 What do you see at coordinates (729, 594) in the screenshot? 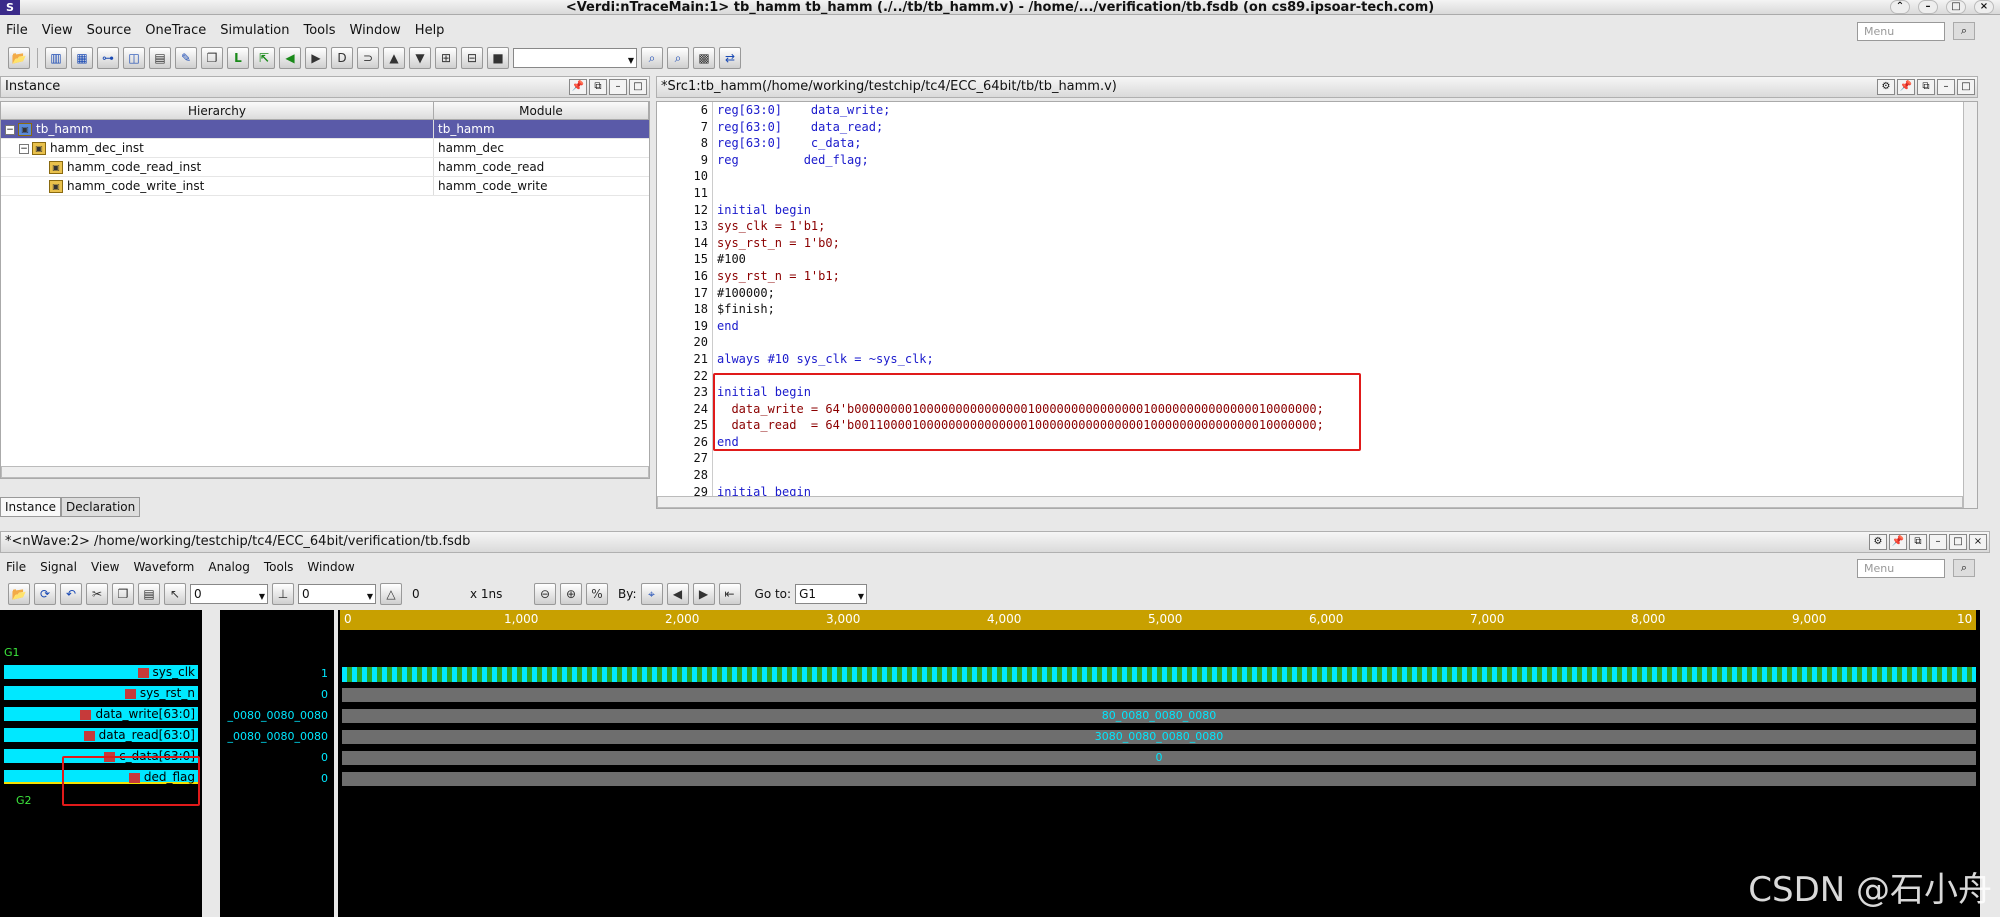
I see `search-back-icon: ⇤` at bounding box center [729, 594].